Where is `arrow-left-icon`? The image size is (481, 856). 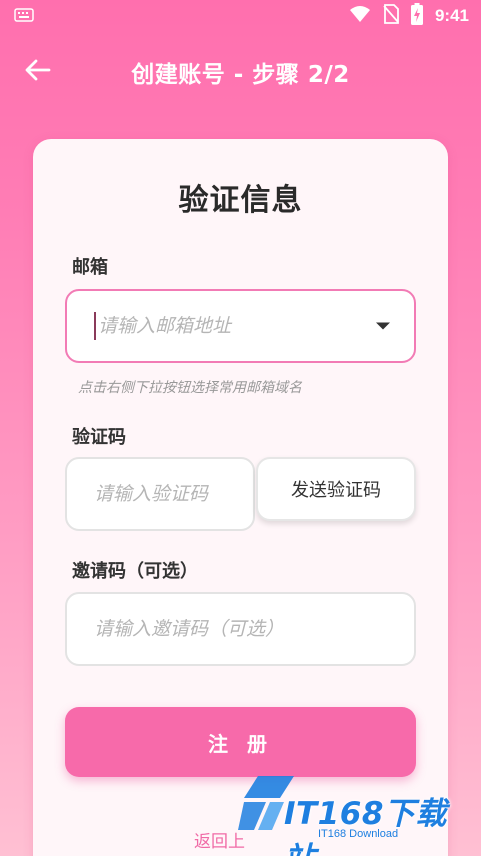 arrow-left-icon is located at coordinates (38, 72).